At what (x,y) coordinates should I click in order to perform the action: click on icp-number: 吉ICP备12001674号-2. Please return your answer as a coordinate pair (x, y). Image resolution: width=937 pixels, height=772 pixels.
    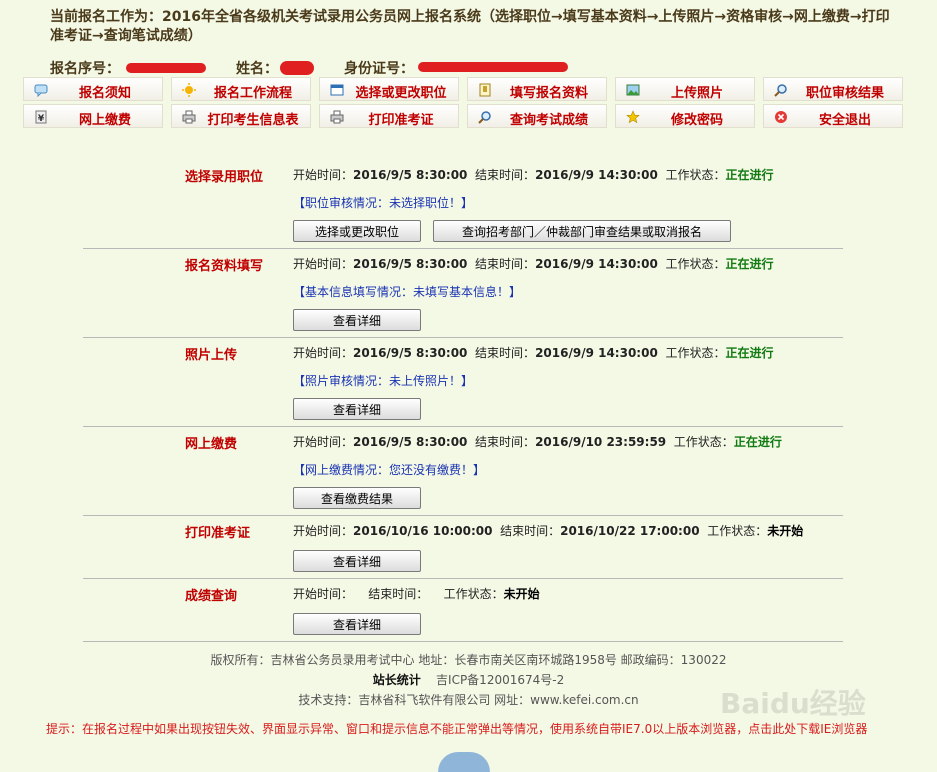
    Looking at the image, I should click on (500, 680).